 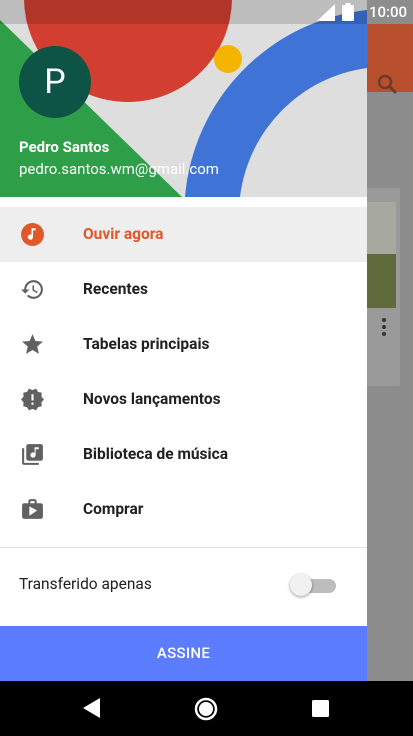 I want to click on status-bar: 10:00, so click(x=206, y=12).